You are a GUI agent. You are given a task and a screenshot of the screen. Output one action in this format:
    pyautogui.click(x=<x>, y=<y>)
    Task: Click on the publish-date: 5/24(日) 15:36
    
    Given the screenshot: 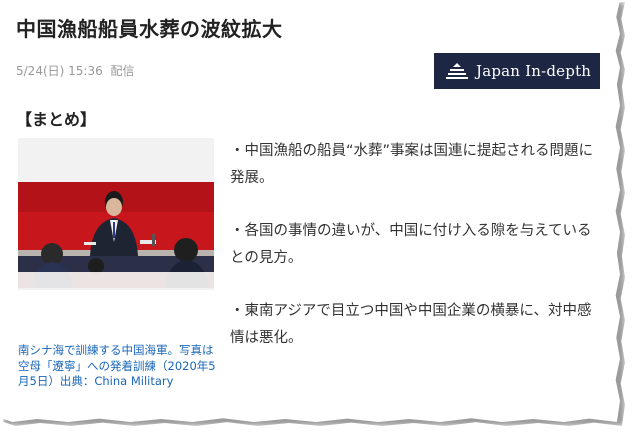 What is the action you would take?
    pyautogui.click(x=59, y=71)
    